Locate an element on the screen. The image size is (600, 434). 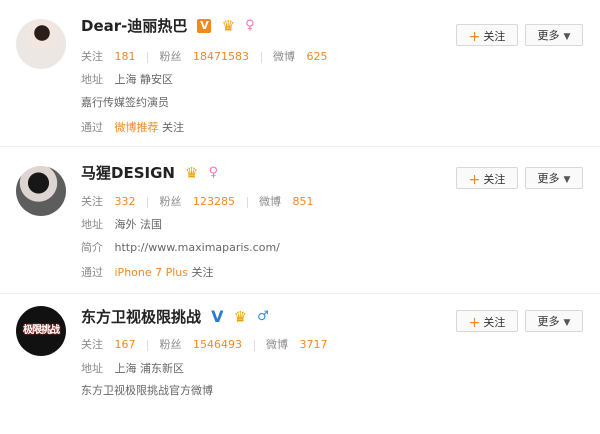
user-name-row: 东方卫视极限挑战 V ♛ ♂ is located at coordinates (175, 316).